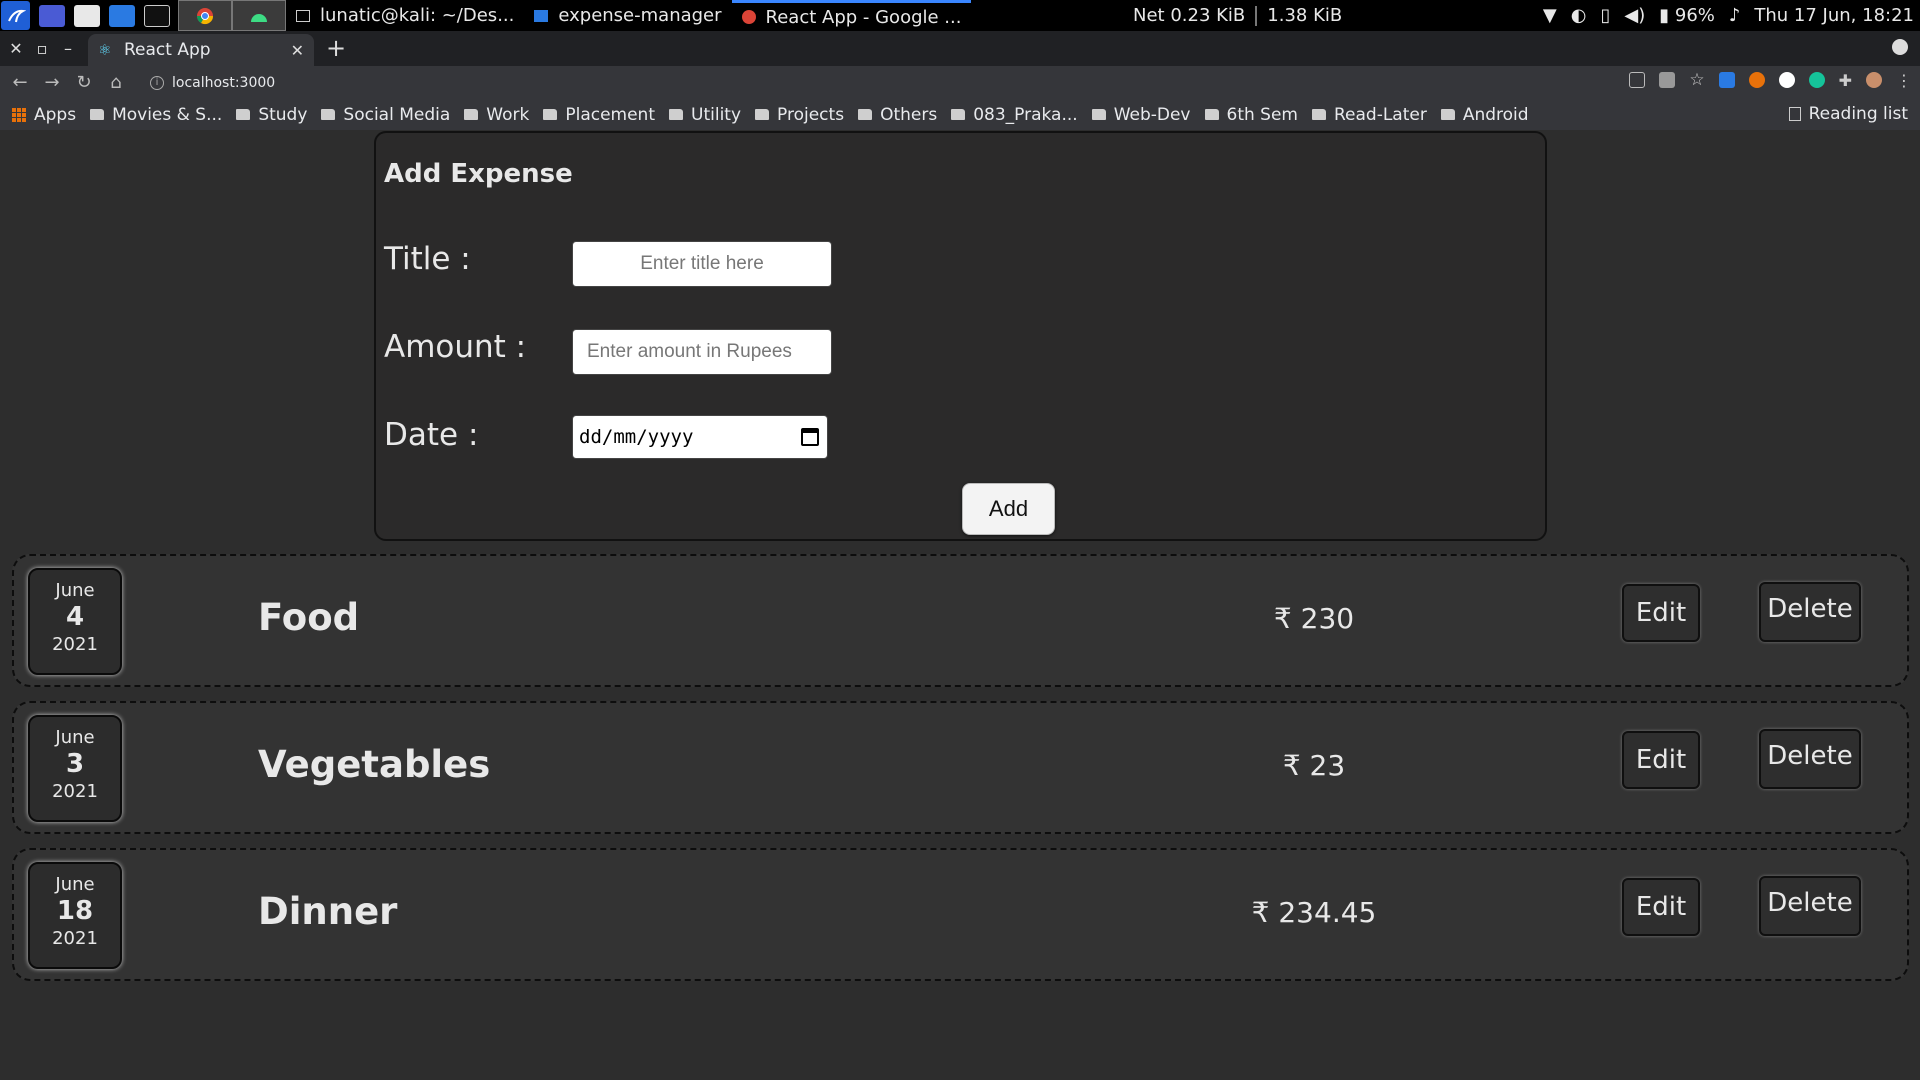 This screenshot has height=1080, width=1920. What do you see at coordinates (1696, 80) in the screenshot?
I see `bookmark-star-icon: ☆` at bounding box center [1696, 80].